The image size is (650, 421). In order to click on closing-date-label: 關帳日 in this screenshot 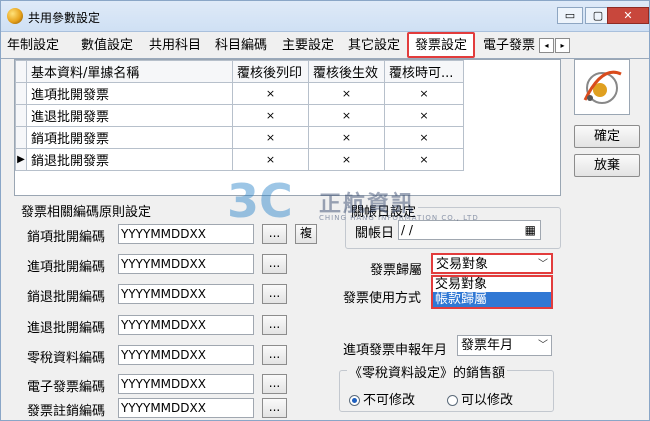, I will do `click(375, 233)`.